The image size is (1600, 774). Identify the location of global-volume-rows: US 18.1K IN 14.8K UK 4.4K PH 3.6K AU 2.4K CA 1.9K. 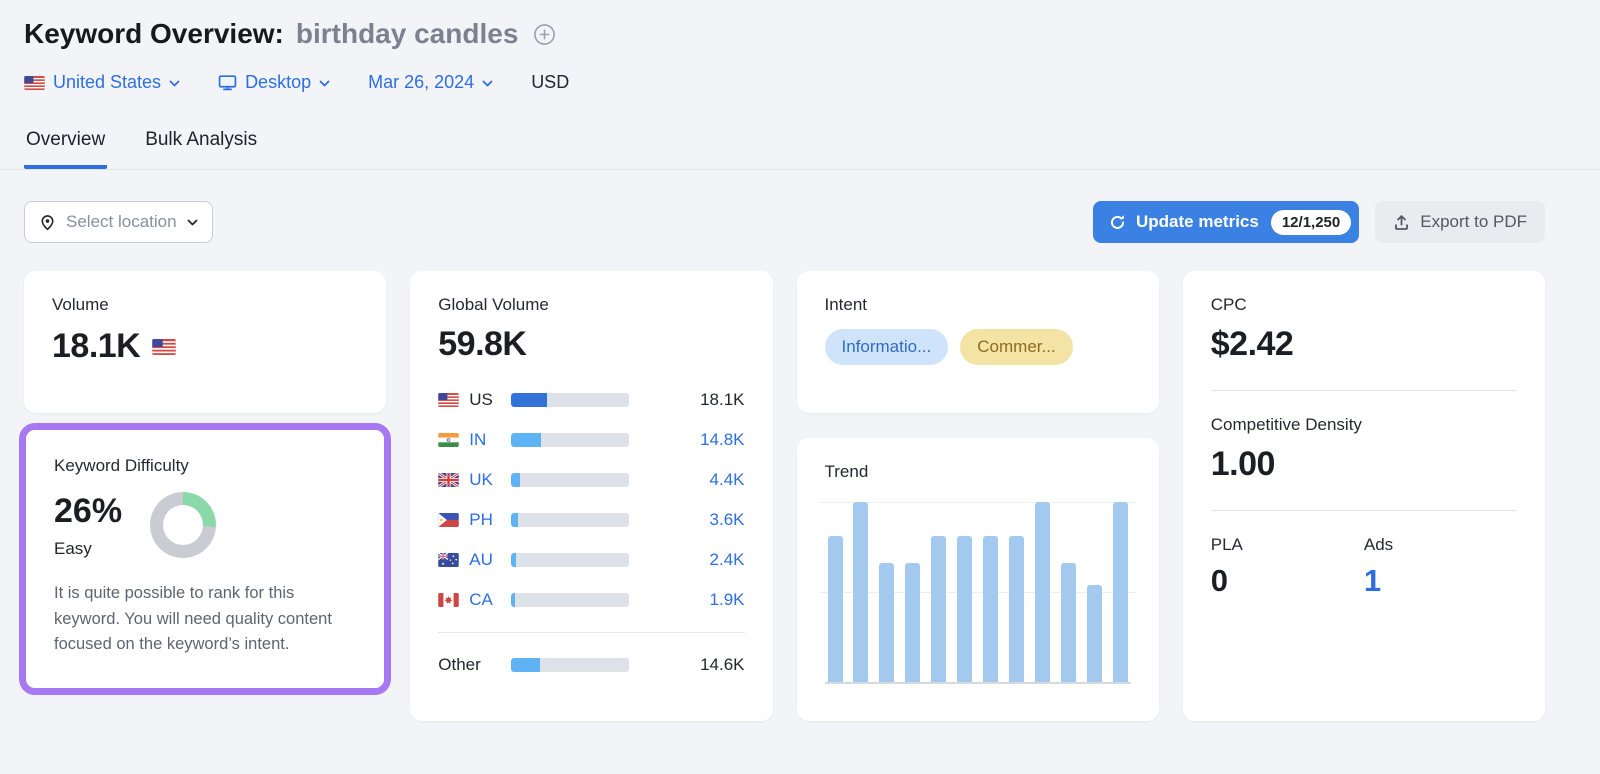
(591, 500).